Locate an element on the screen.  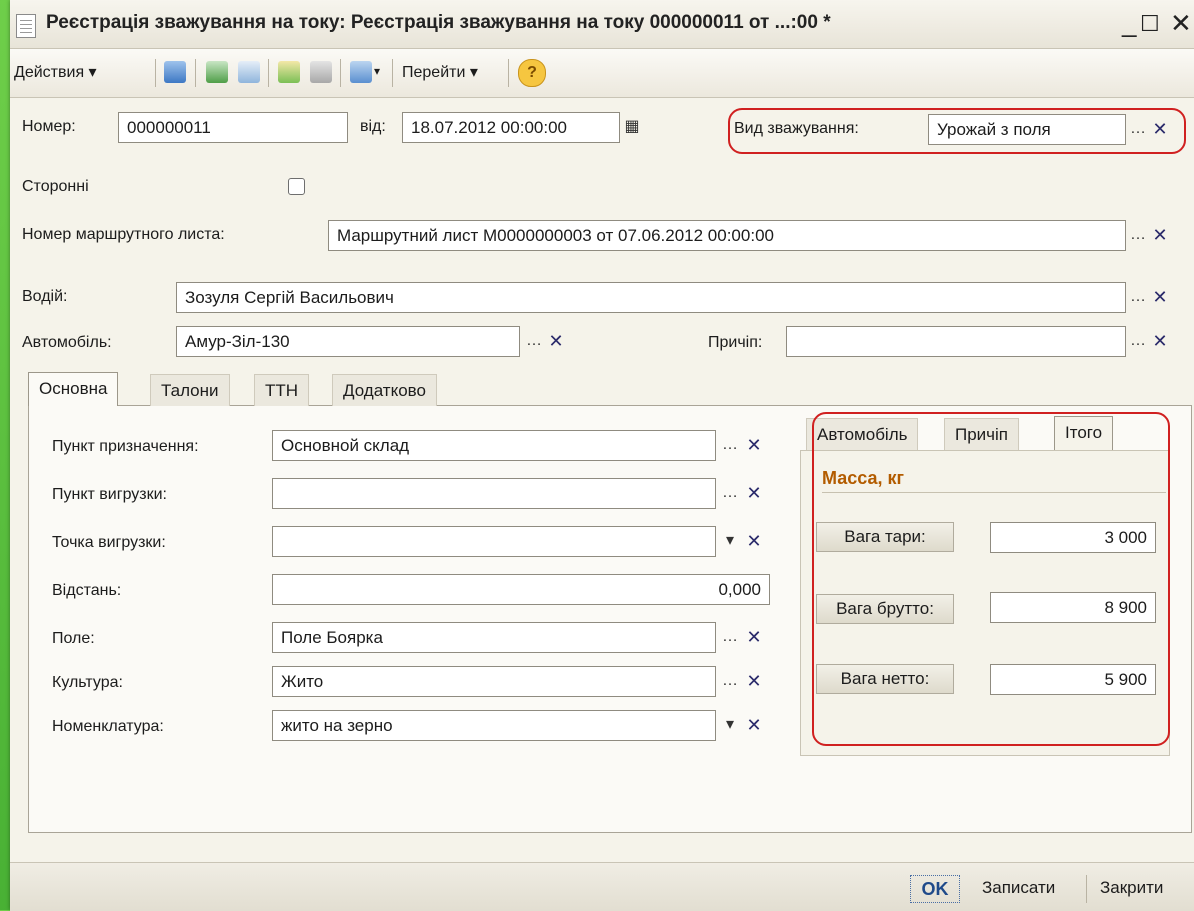
nomenclature-dropdown-icon: ▾ is located at coordinates (730, 726).